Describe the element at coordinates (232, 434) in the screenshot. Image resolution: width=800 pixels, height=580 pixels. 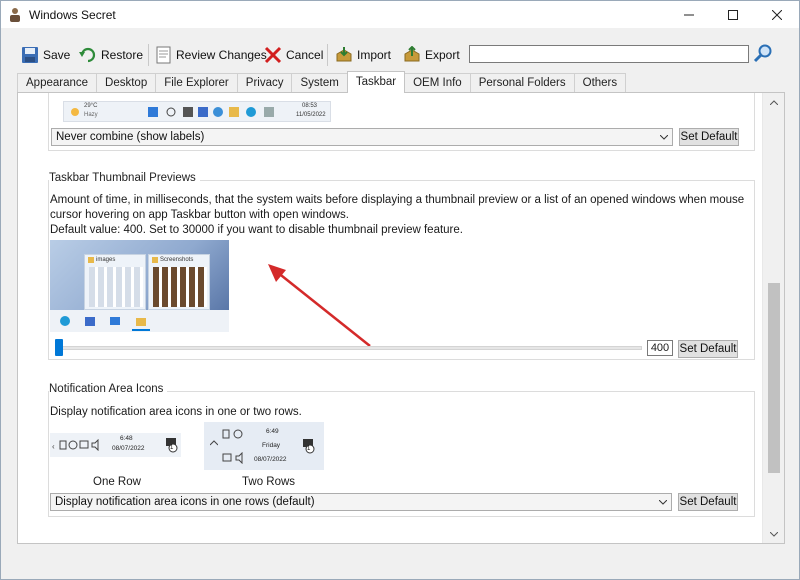
I see `tray-icons-top-row` at that location.